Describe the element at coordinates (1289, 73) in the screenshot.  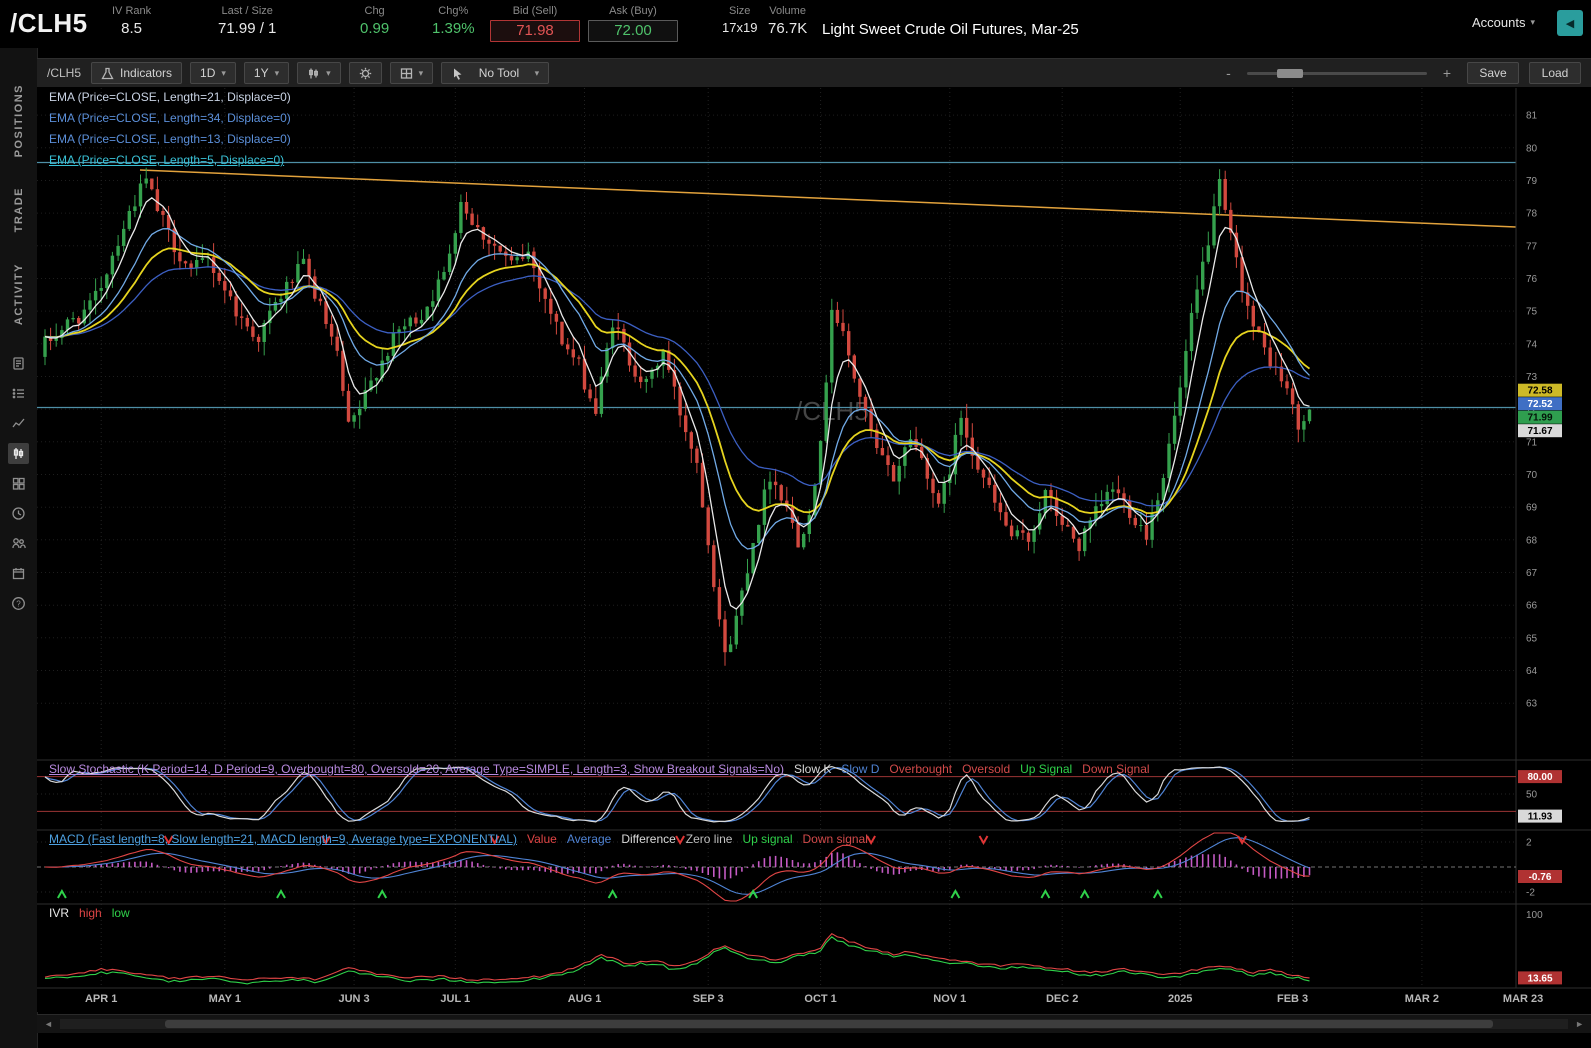
I see `zoom-slider-handle` at that location.